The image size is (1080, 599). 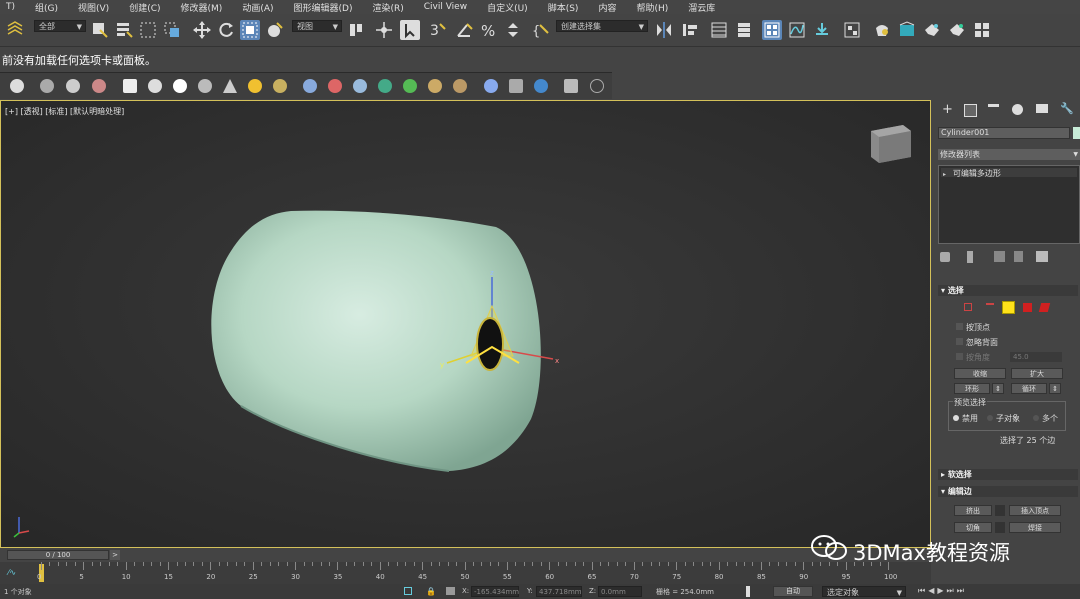 I want to click on time-tag-marker, so click(x=748, y=591).